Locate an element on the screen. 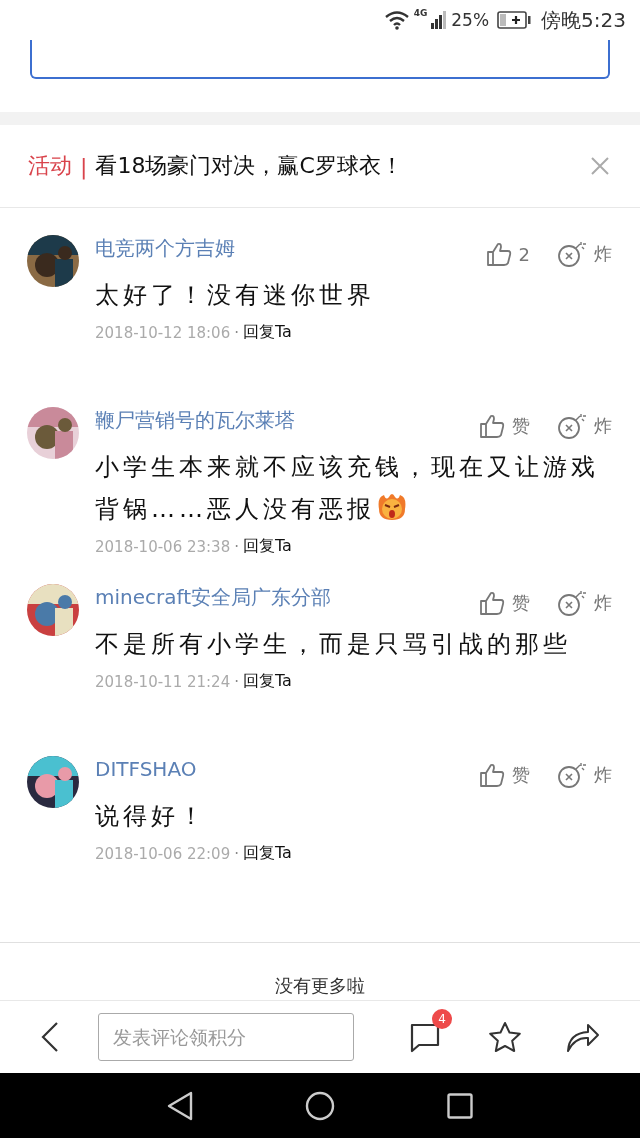 The image size is (640, 1138). signal-icon is located at coordinates (439, 20).